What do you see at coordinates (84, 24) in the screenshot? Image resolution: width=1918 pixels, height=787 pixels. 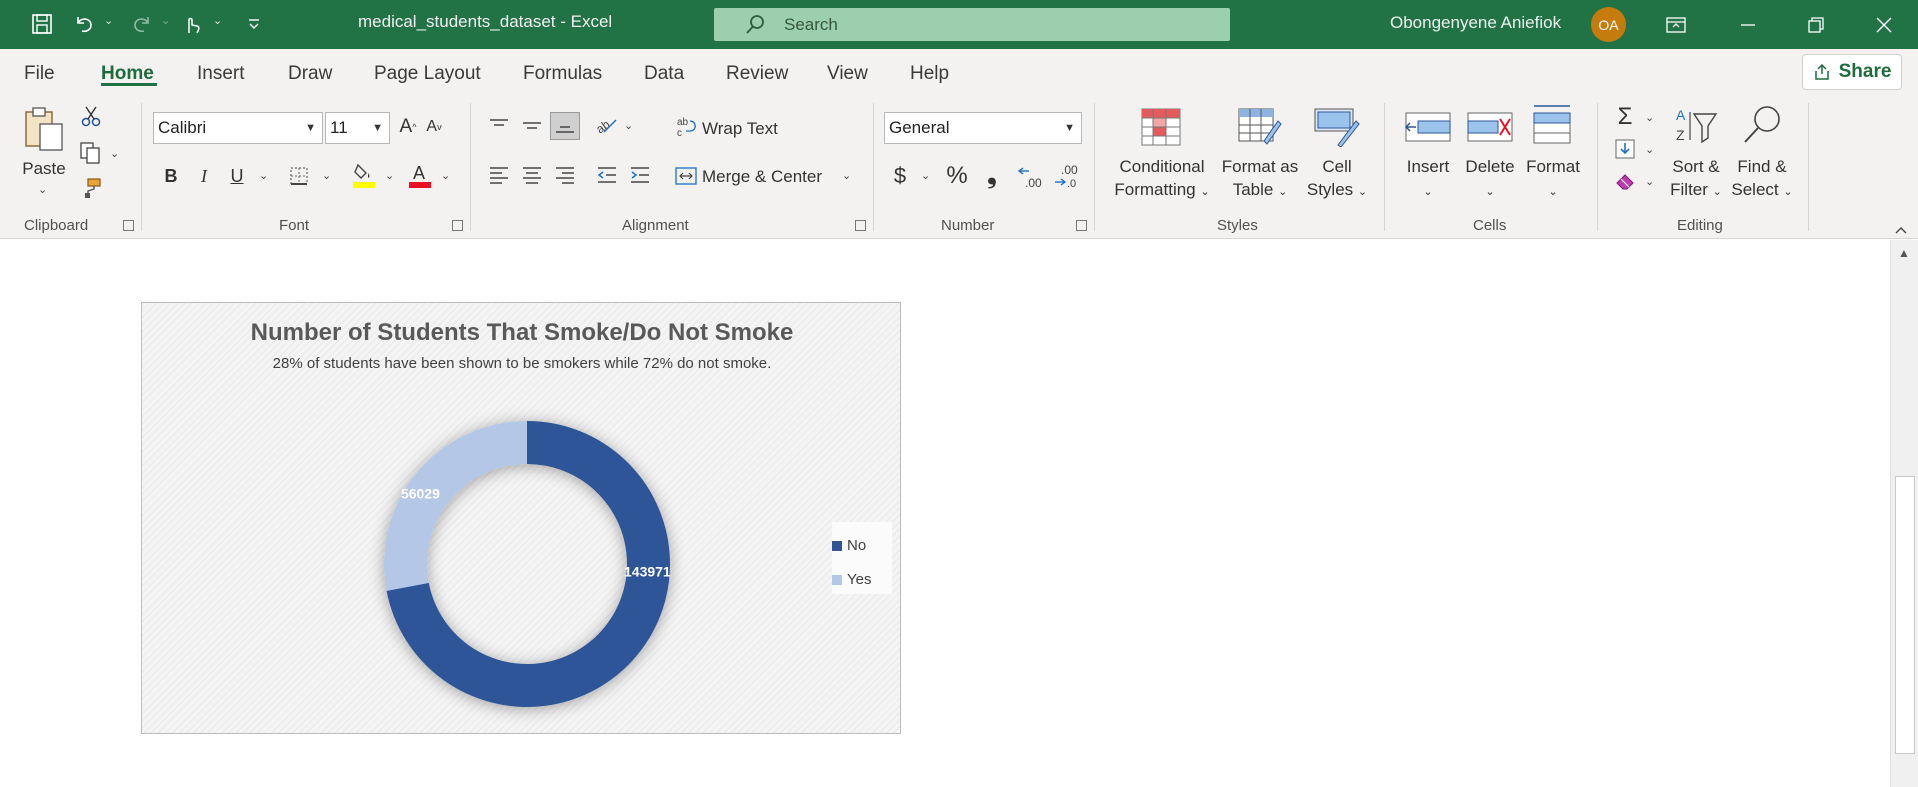 I see `undo-icon` at bounding box center [84, 24].